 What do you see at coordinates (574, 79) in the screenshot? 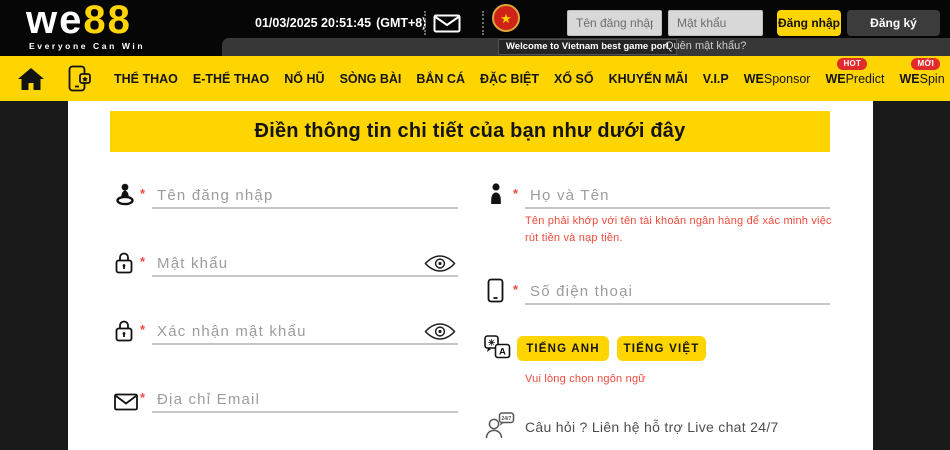
I see `nav-item-xo-so: XỔ SỐ` at bounding box center [574, 79].